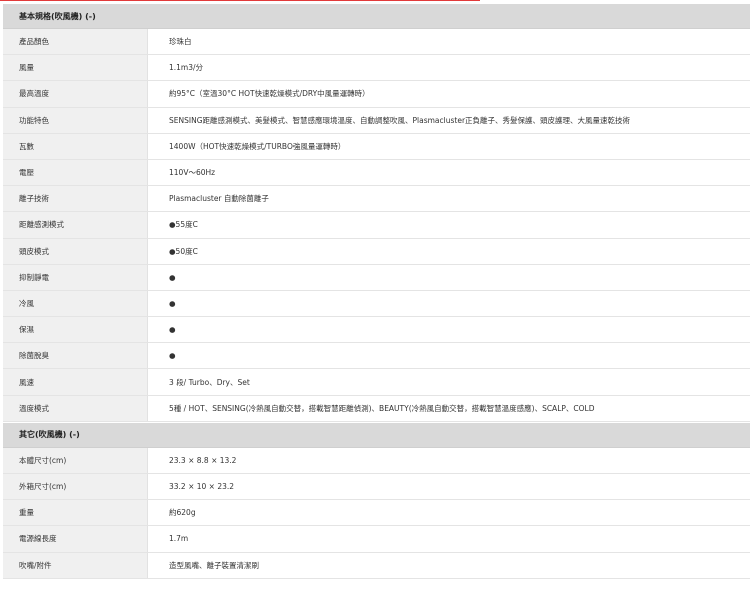 This screenshot has height=615, width=750. Describe the element at coordinates (75, 382) in the screenshot. I see `row-label: 風速` at that location.